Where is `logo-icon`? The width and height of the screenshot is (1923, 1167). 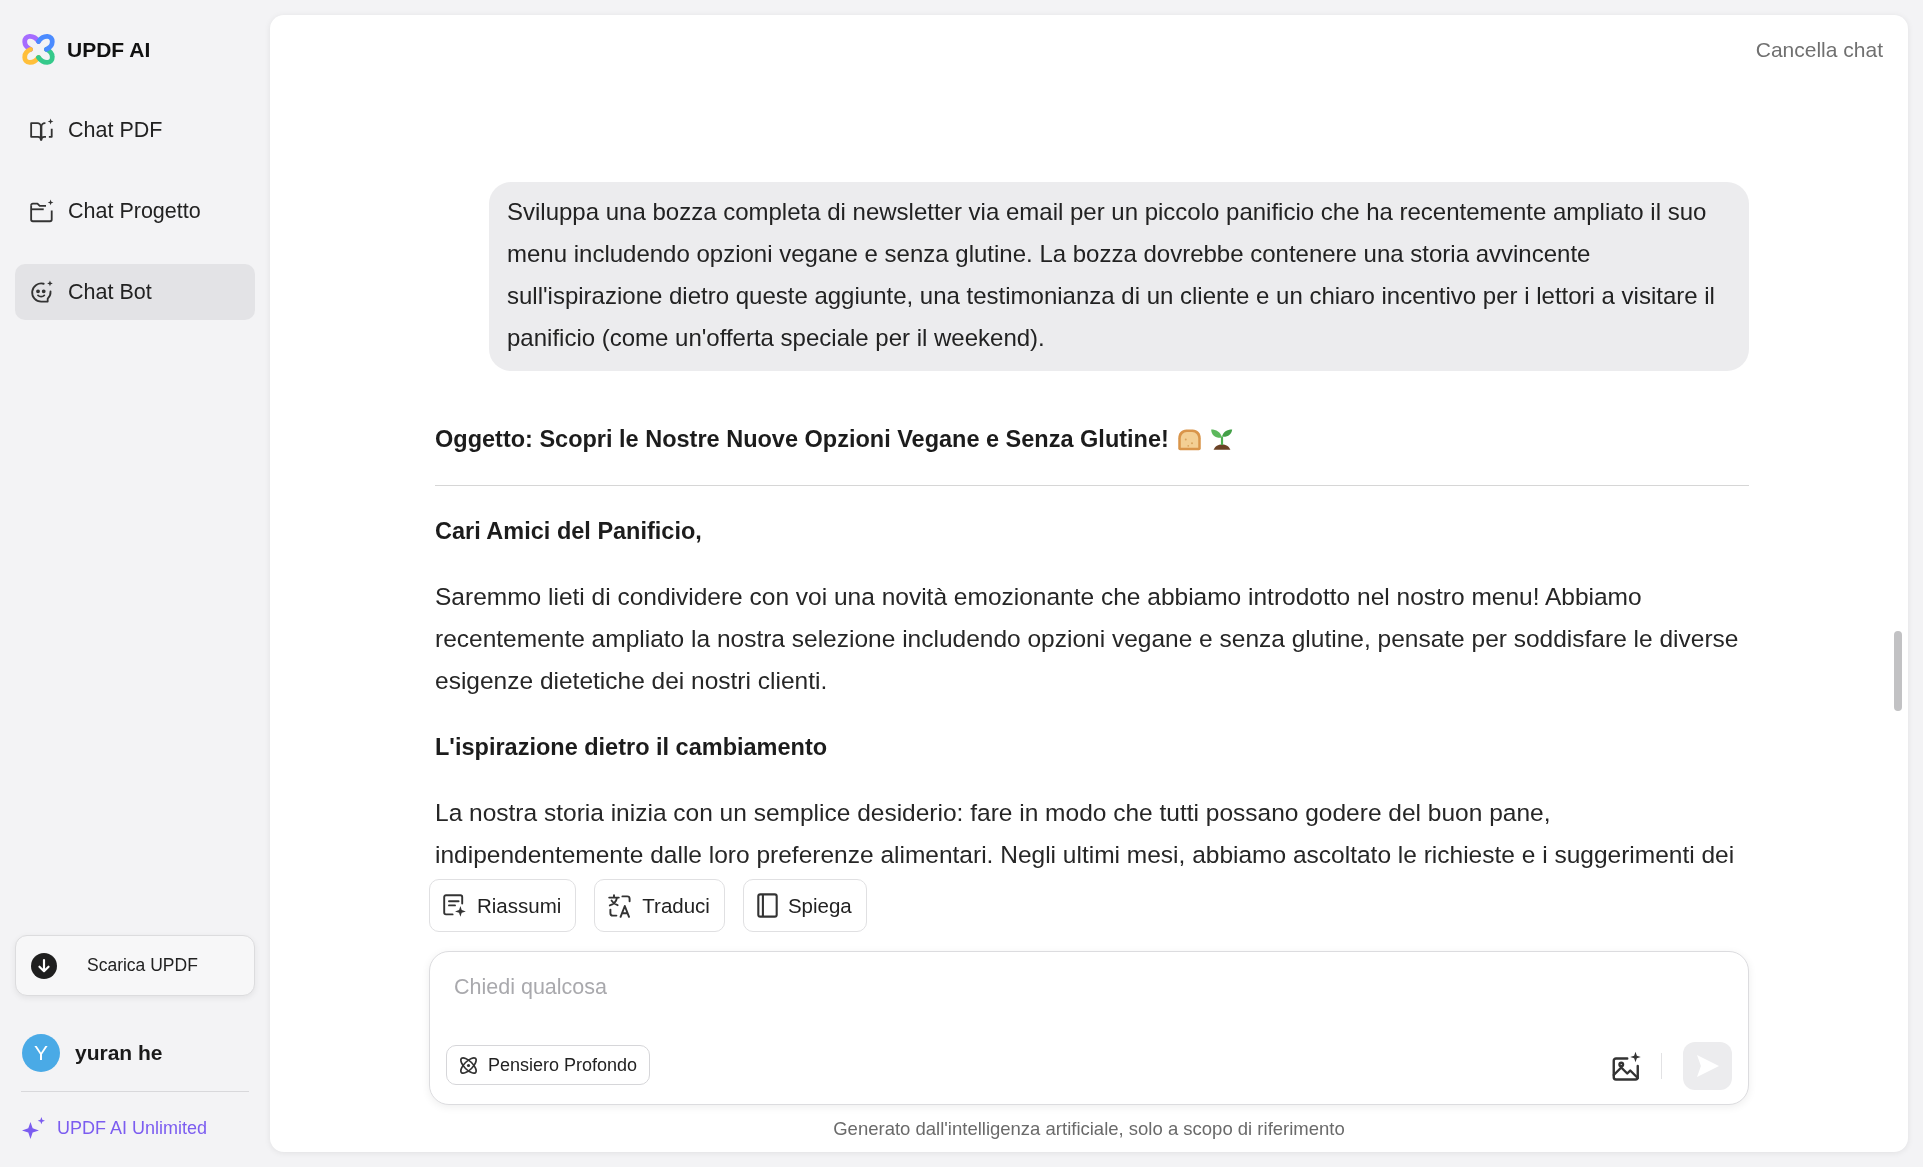
logo-icon is located at coordinates (38, 50).